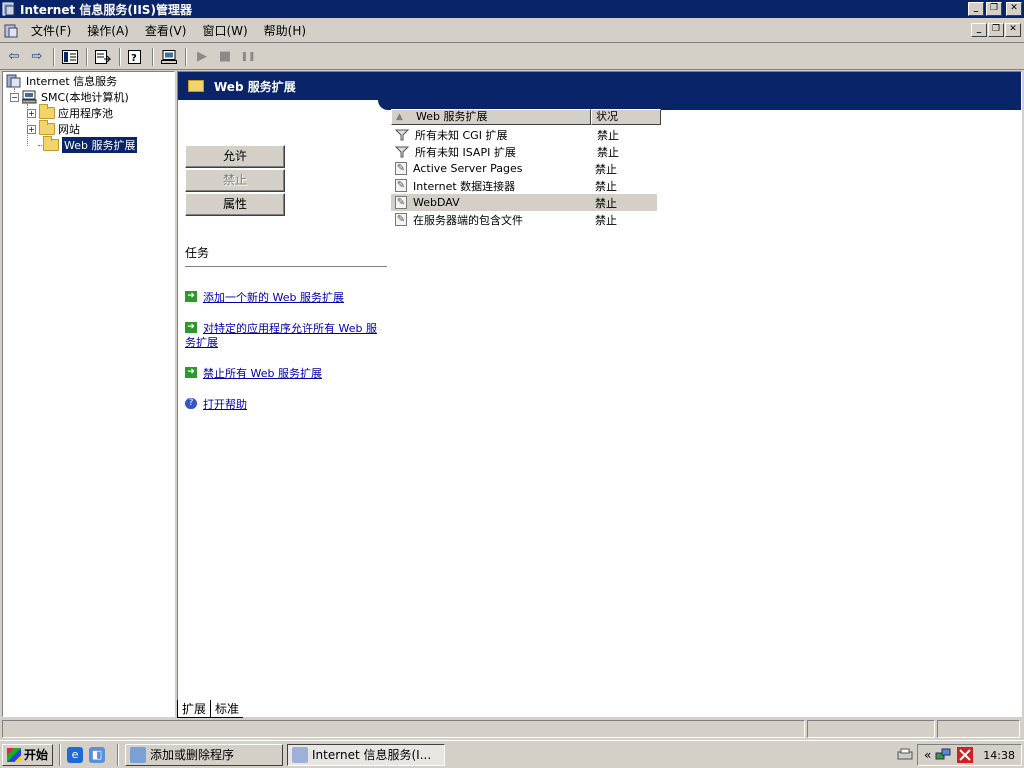 The width and height of the screenshot is (1024, 768). I want to click on network-printer-icon, so click(905, 755).